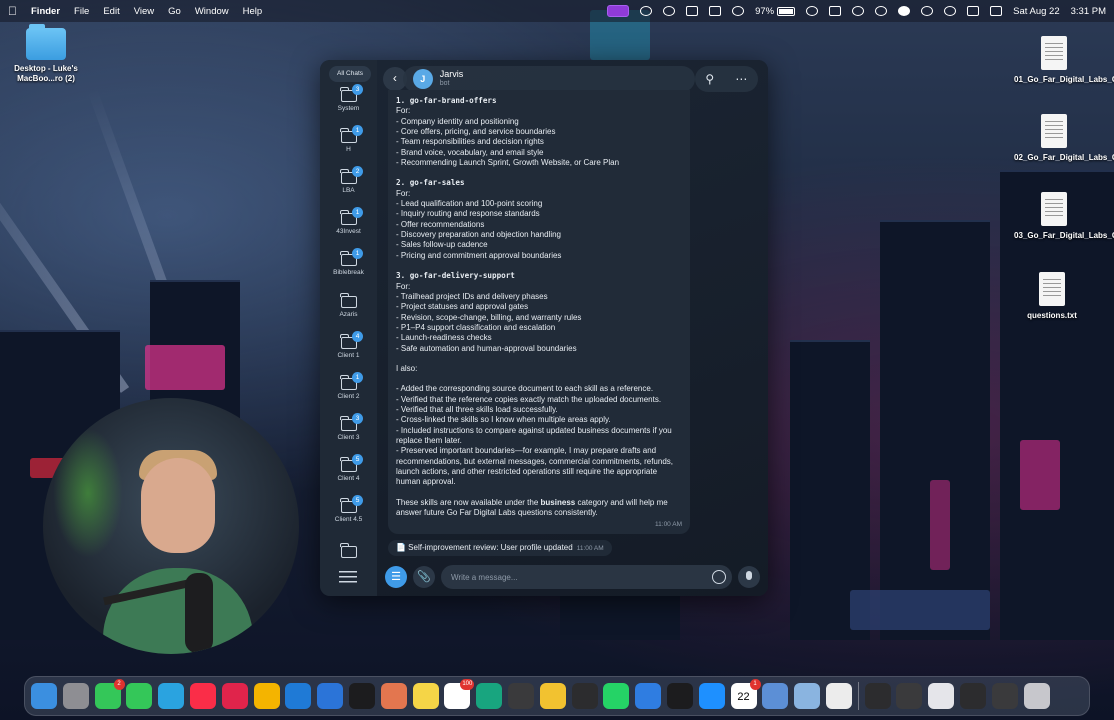  Describe the element at coordinates (1052, 289) in the screenshot. I see `text-file-icon` at that location.